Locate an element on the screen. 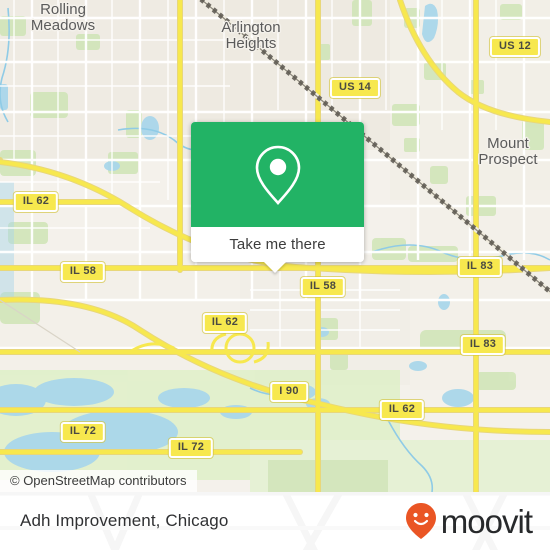 This screenshot has width=550, height=550. highway-shield-us-14: US 14 is located at coordinates (355, 88).